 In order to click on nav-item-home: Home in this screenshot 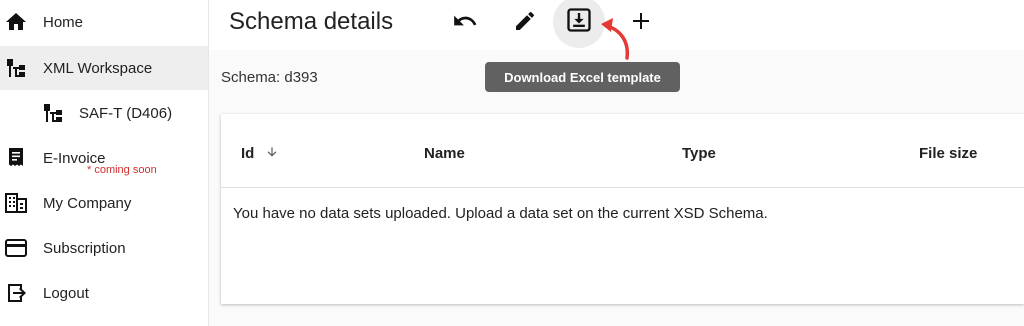, I will do `click(104, 22)`.